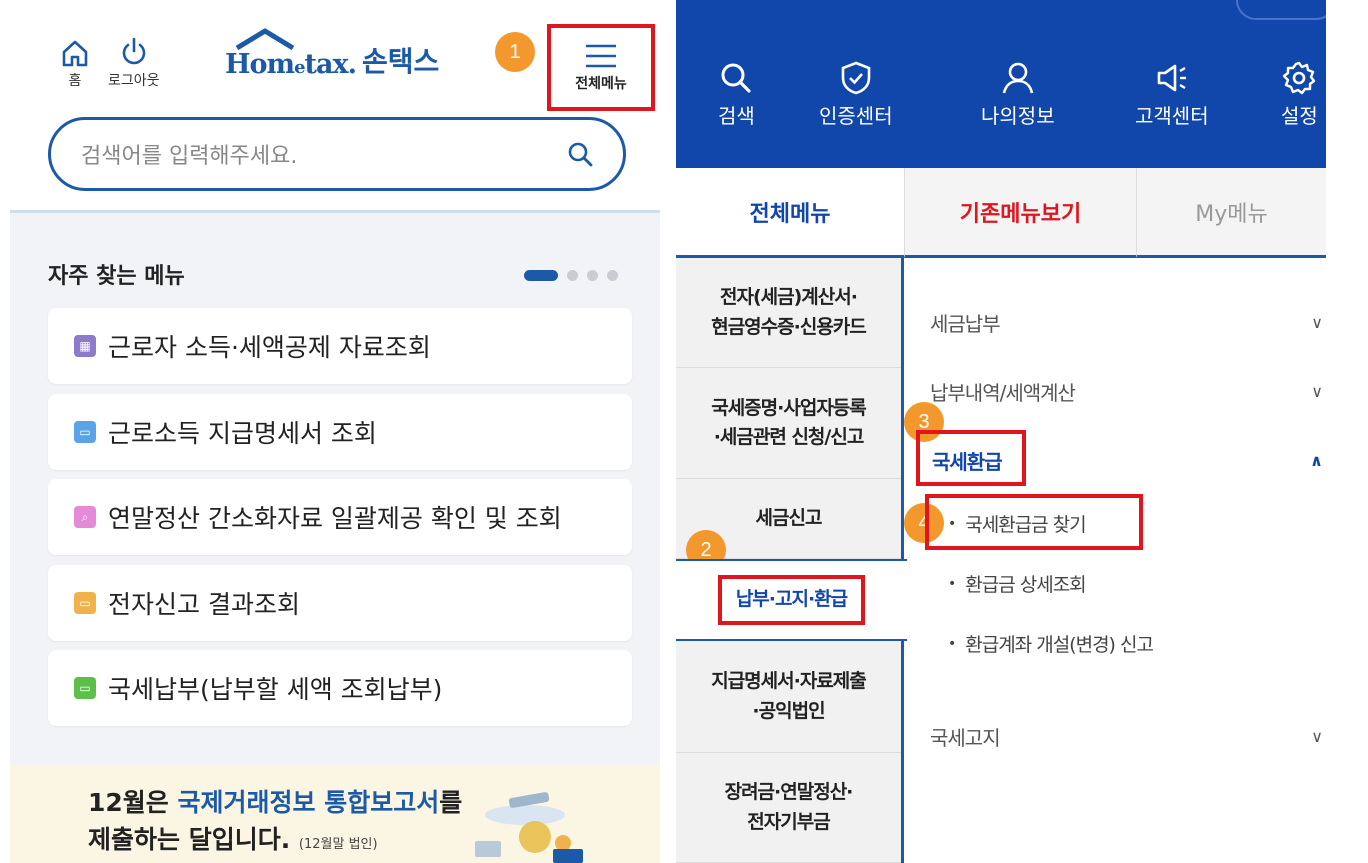 Image resolution: width=1368 pixels, height=863 pixels. Describe the element at coordinates (1128, 391) in the screenshot. I see `submenu-payment-history: 납부내역/세액계산 ∨` at that location.